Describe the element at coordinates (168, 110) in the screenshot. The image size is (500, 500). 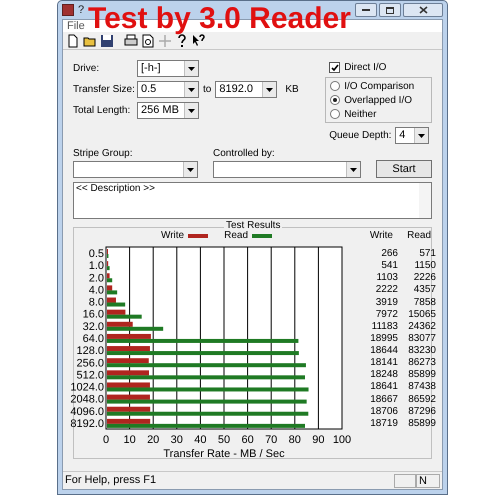
I see `total-length-dropdown: 256 MB` at that location.